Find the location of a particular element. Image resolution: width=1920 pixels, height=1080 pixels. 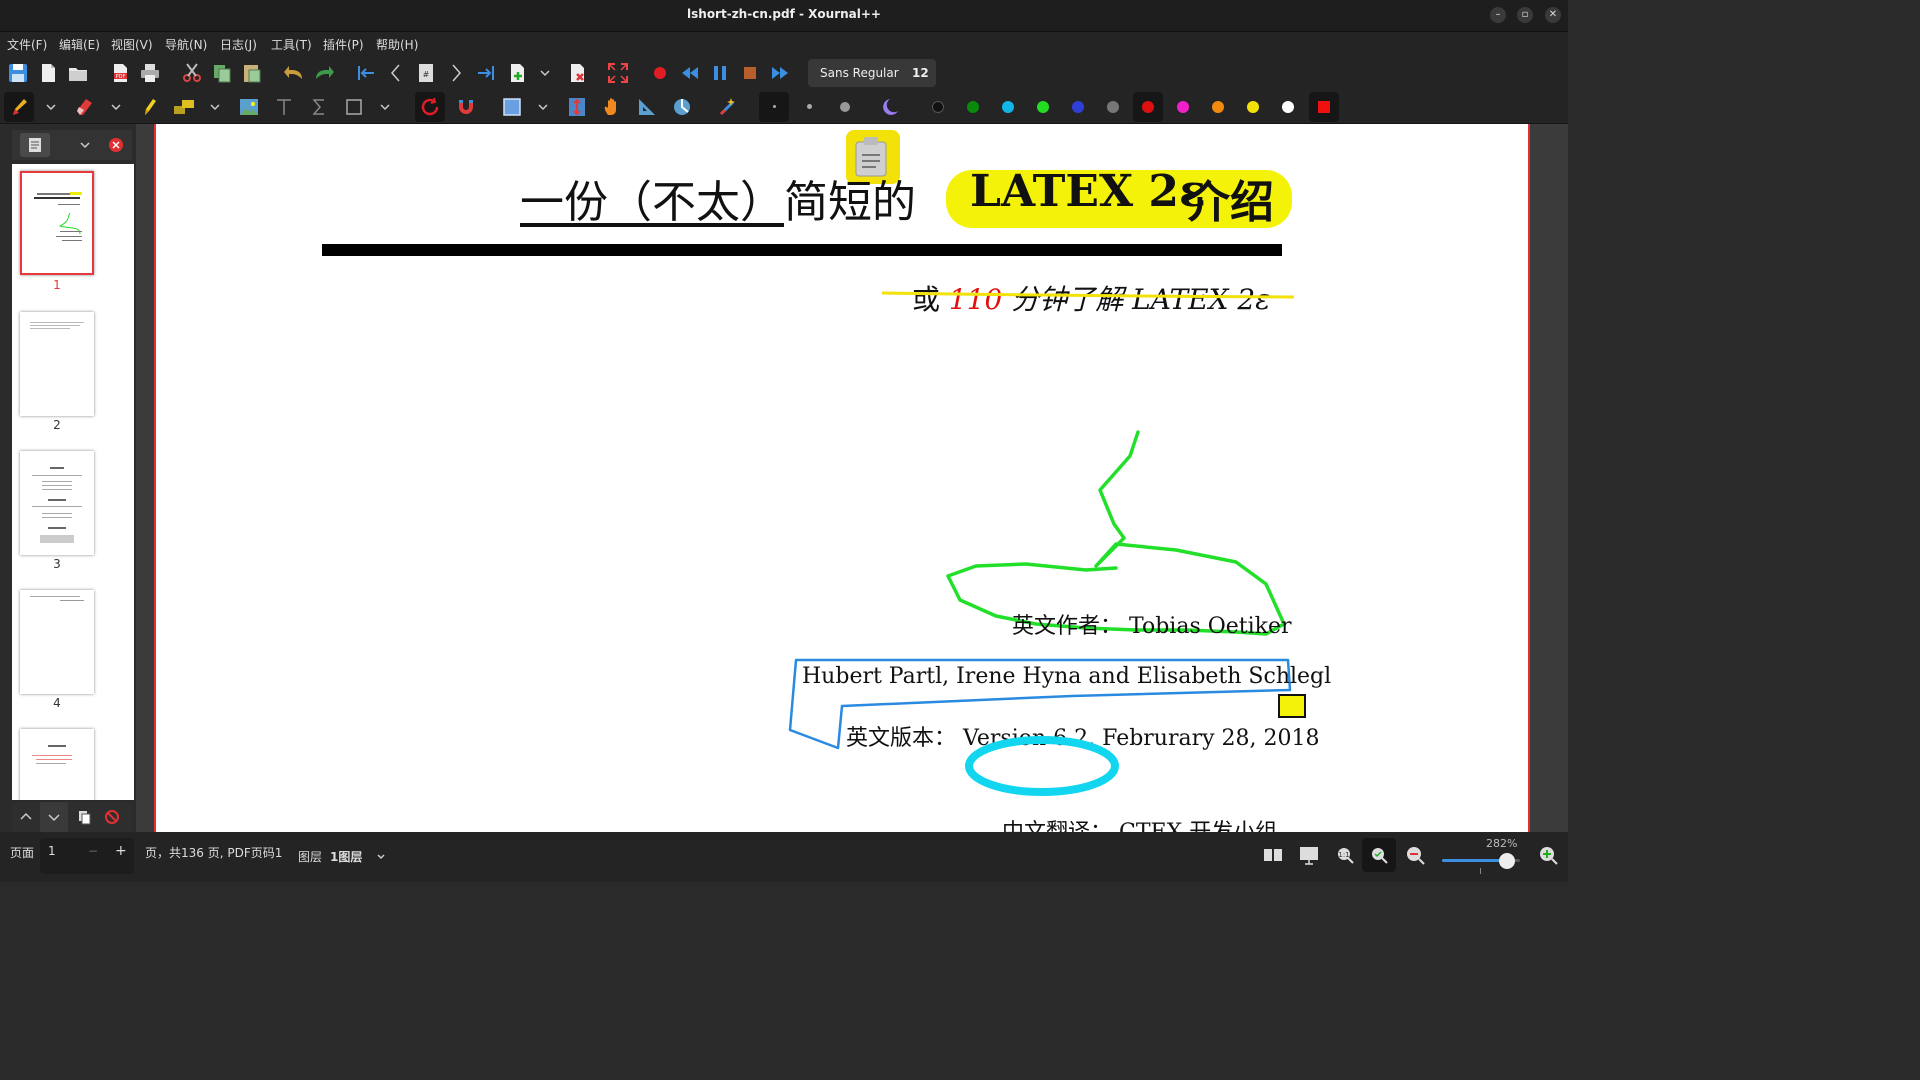

highlighter-icon is located at coordinates (149, 107).